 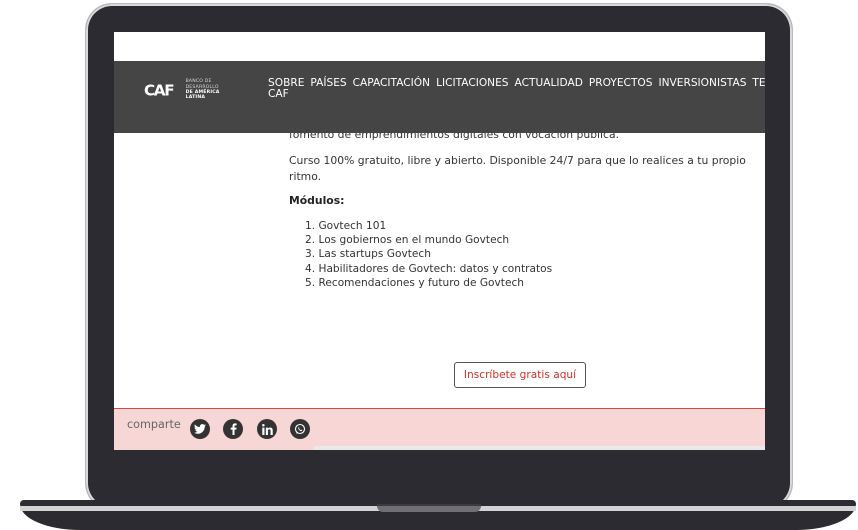 What do you see at coordinates (154, 424) in the screenshot?
I see `share-label: comparte` at bounding box center [154, 424].